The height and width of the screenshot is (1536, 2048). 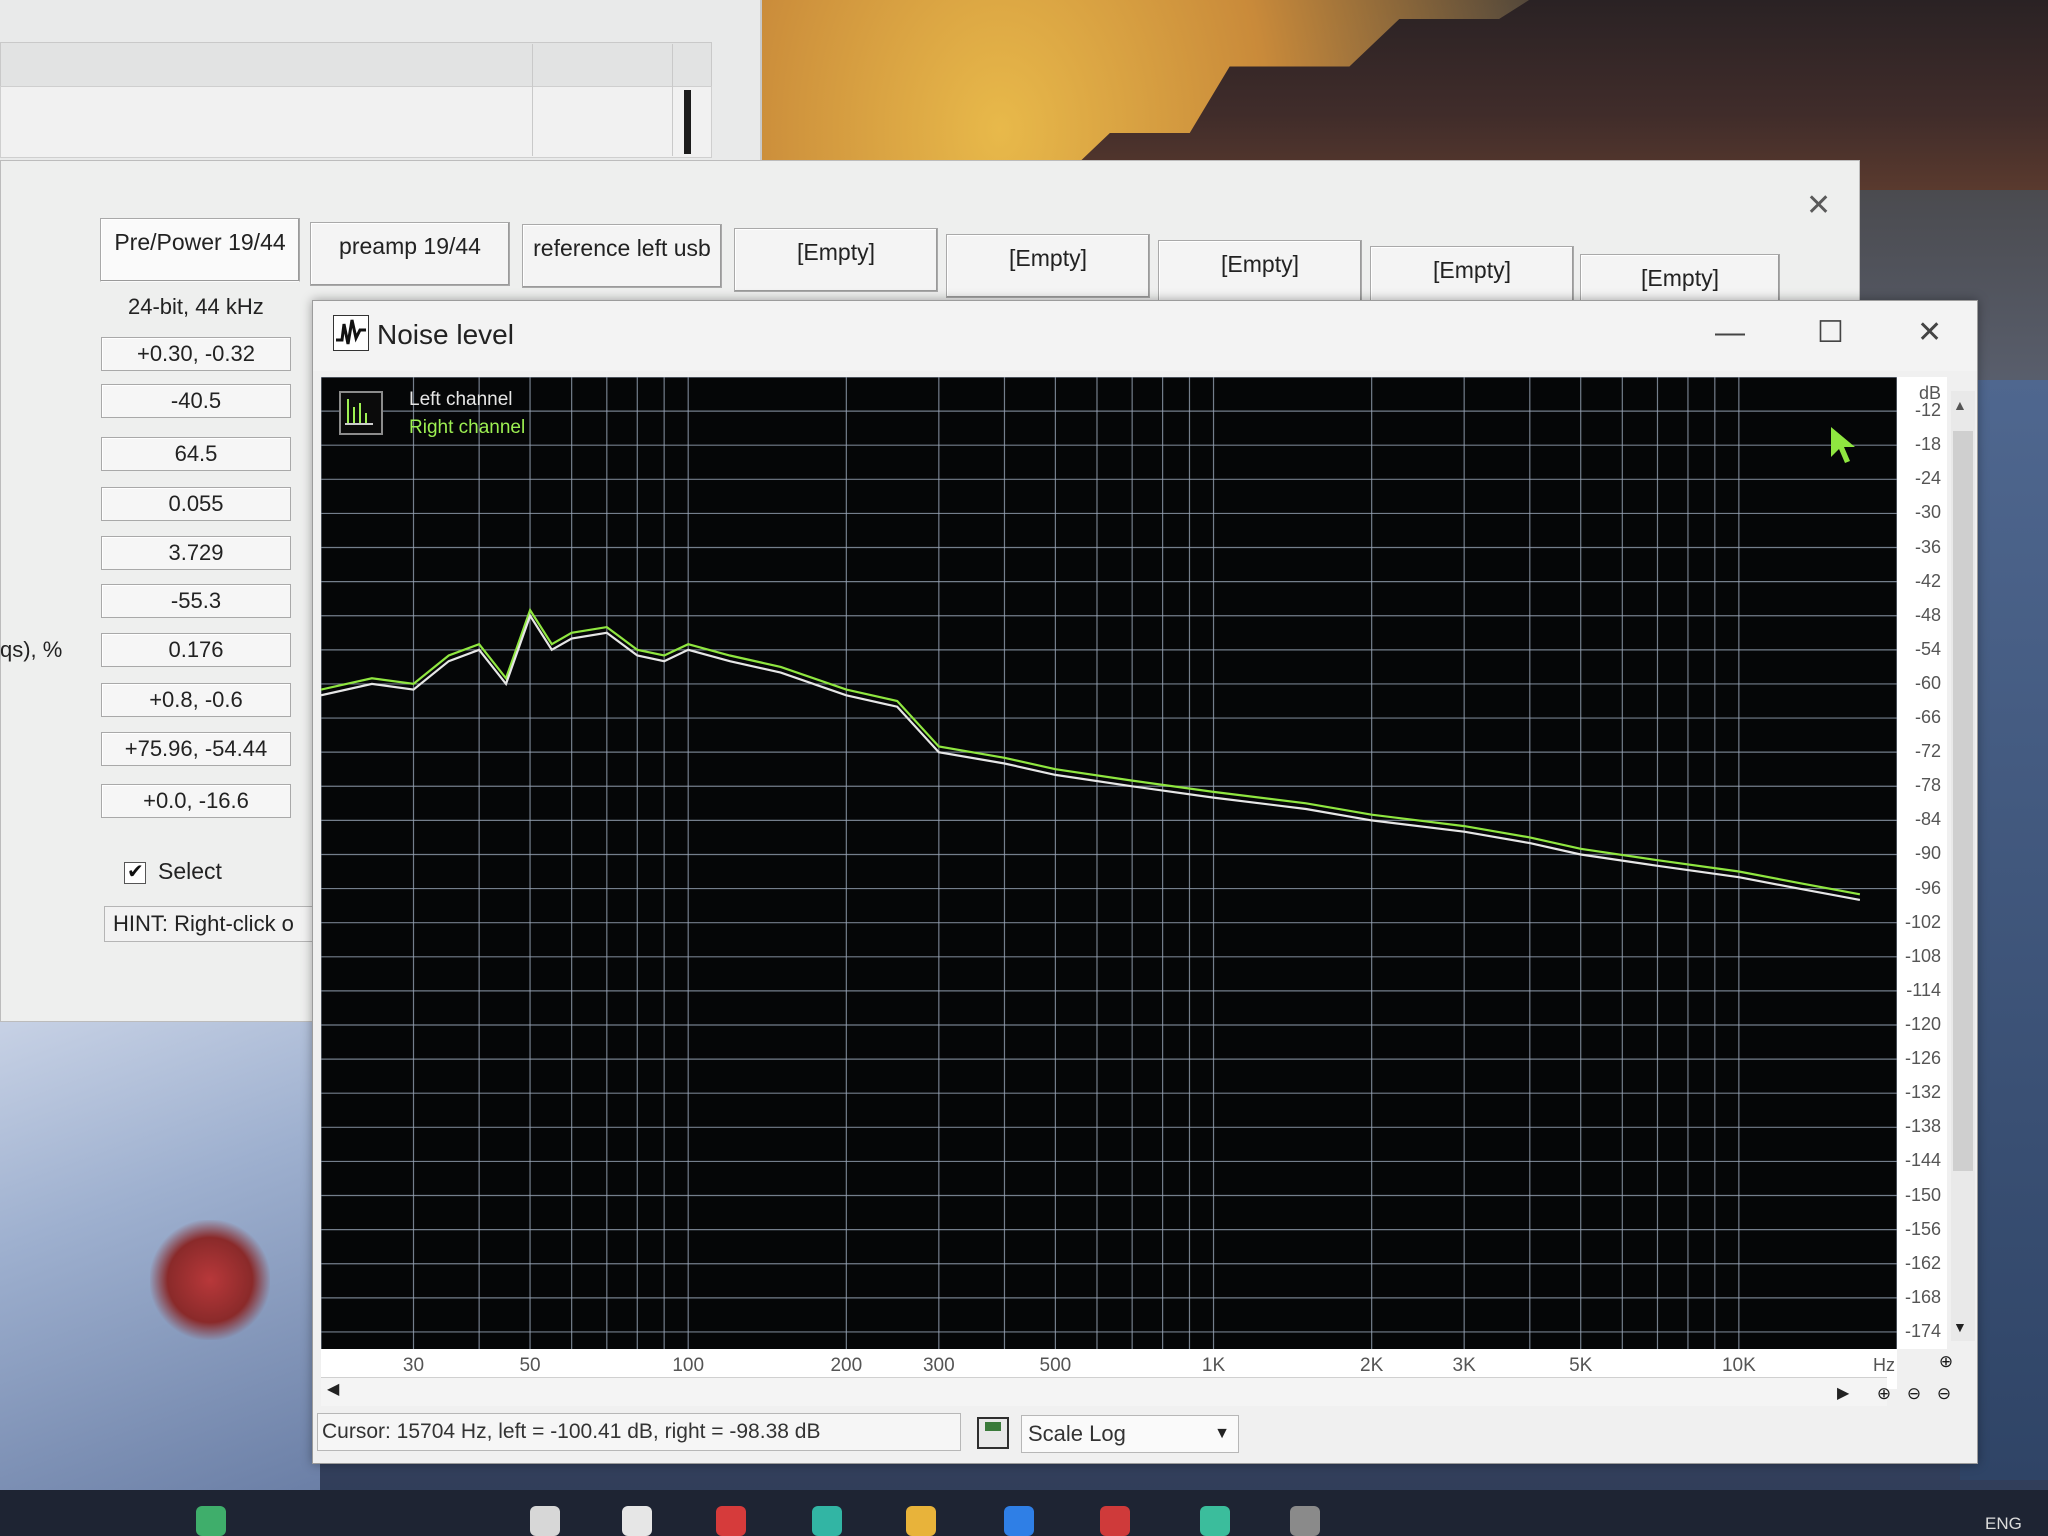 What do you see at coordinates (1922, 1160) in the screenshot?
I see `y-tick-label: -144` at bounding box center [1922, 1160].